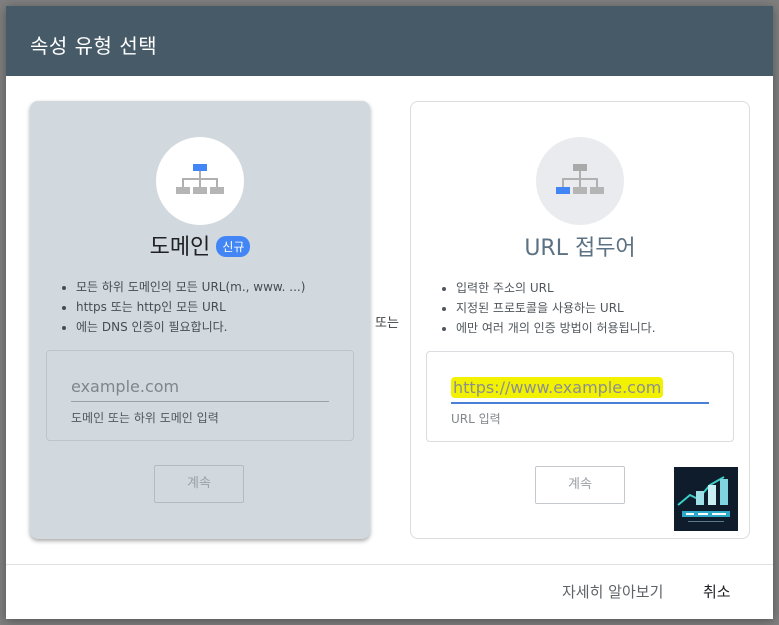 The height and width of the screenshot is (625, 779). What do you see at coordinates (94, 46) in the screenshot?
I see `dialog-title: 속성 유형 선택` at bounding box center [94, 46].